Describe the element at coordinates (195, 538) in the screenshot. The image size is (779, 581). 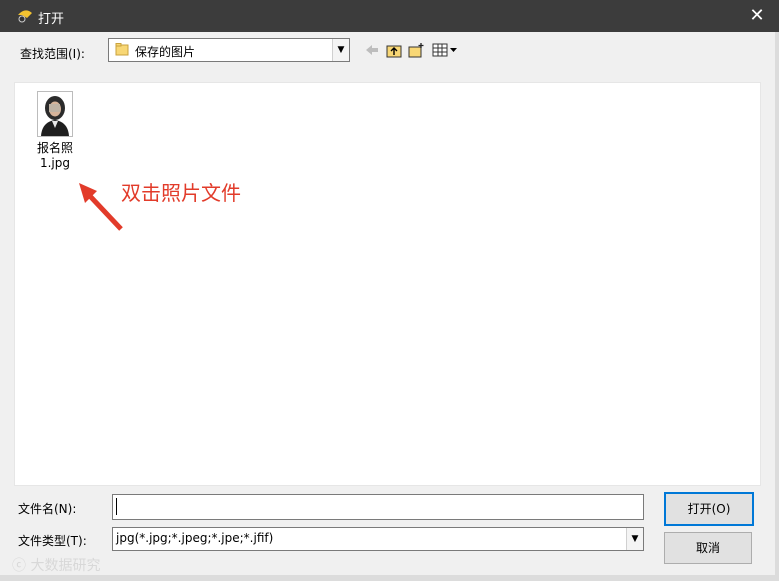
I see `filetype-value: jpg(*.jpg;*.jpeg;*.jpe;*.jfif)` at that location.